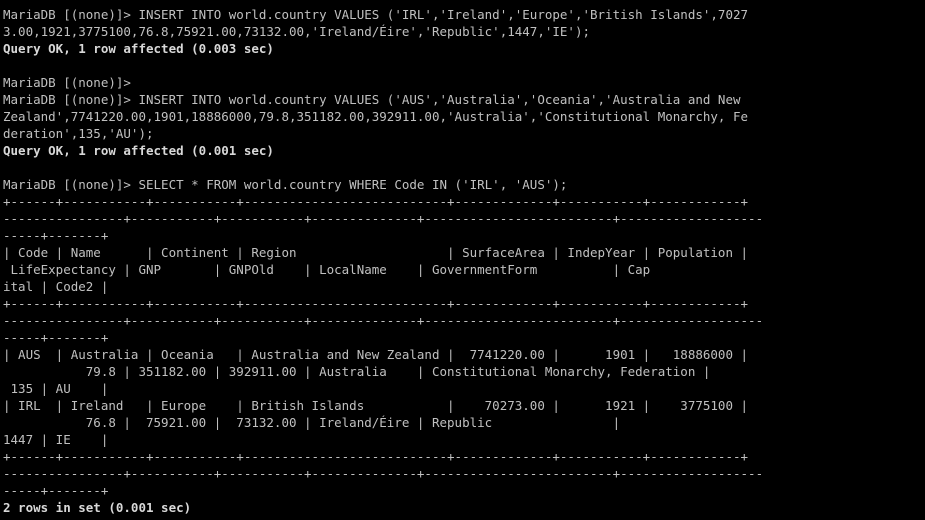 This screenshot has width=925, height=520. I want to click on terminal-status-line: Query OK, 1 row affected (0.001 sec), so click(138, 150).